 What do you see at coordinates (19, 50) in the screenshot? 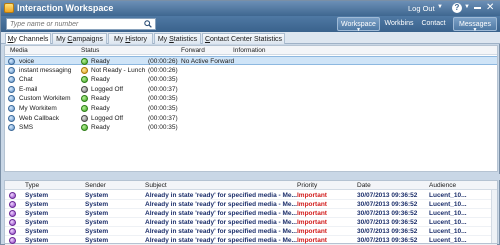
I see `media-column-header: Media` at bounding box center [19, 50].